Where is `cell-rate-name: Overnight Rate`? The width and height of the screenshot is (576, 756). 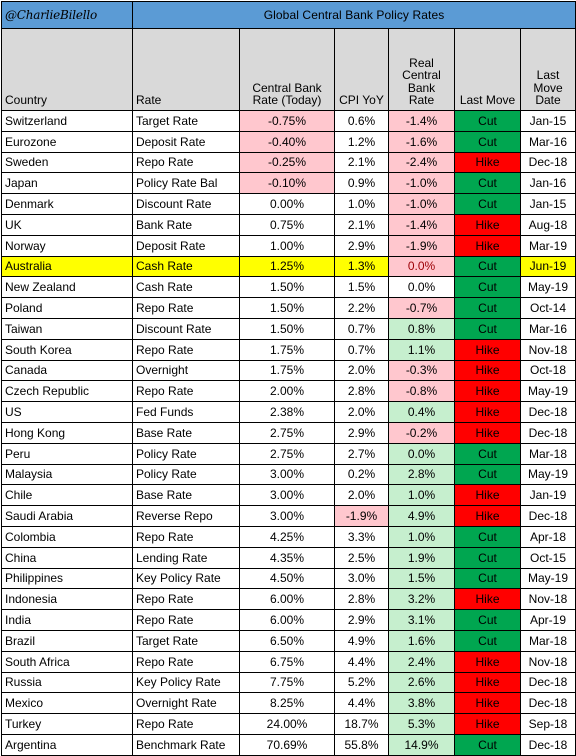 cell-rate-name: Overnight Rate is located at coordinates (186, 703).